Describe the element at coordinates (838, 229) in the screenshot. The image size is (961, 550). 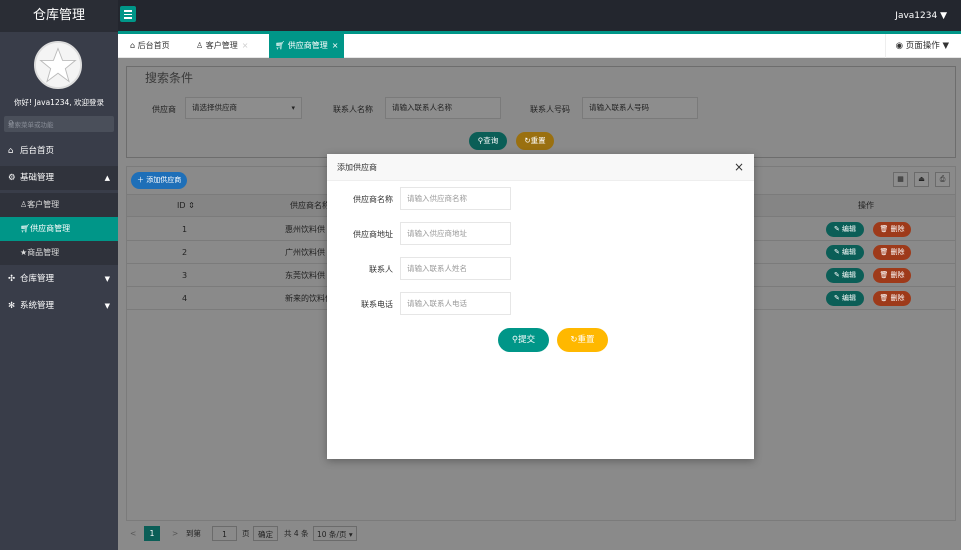
I see `pencil-icon: ✎` at that location.